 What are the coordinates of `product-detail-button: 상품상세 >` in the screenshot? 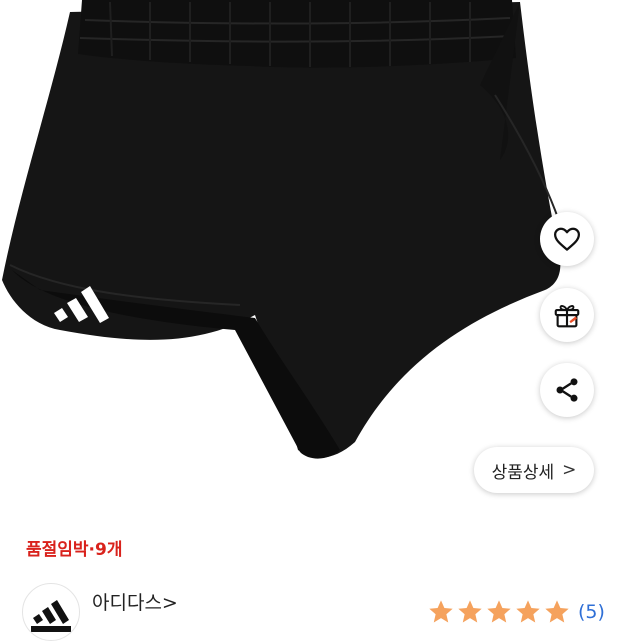 It's located at (534, 470).